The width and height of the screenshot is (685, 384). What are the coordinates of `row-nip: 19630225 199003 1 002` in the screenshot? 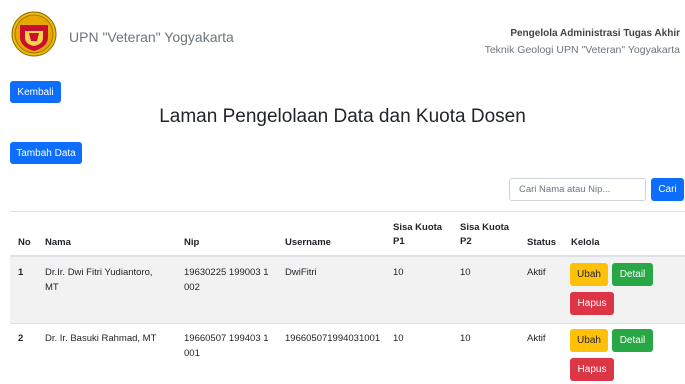 It's located at (226, 280).